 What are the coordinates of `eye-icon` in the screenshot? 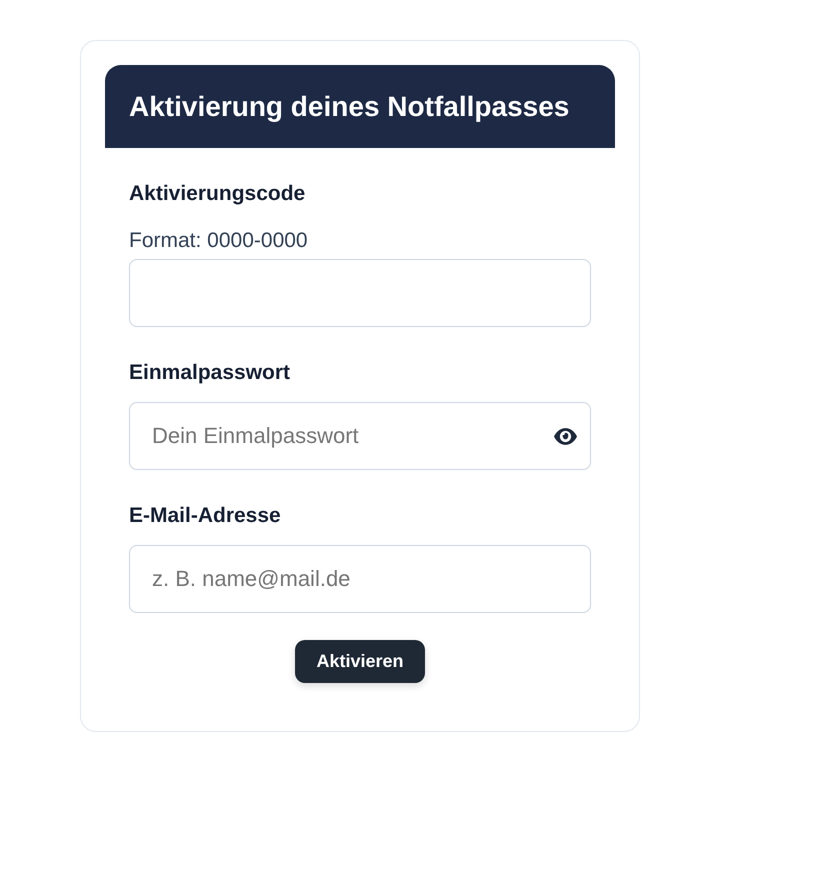 It's located at (565, 436).